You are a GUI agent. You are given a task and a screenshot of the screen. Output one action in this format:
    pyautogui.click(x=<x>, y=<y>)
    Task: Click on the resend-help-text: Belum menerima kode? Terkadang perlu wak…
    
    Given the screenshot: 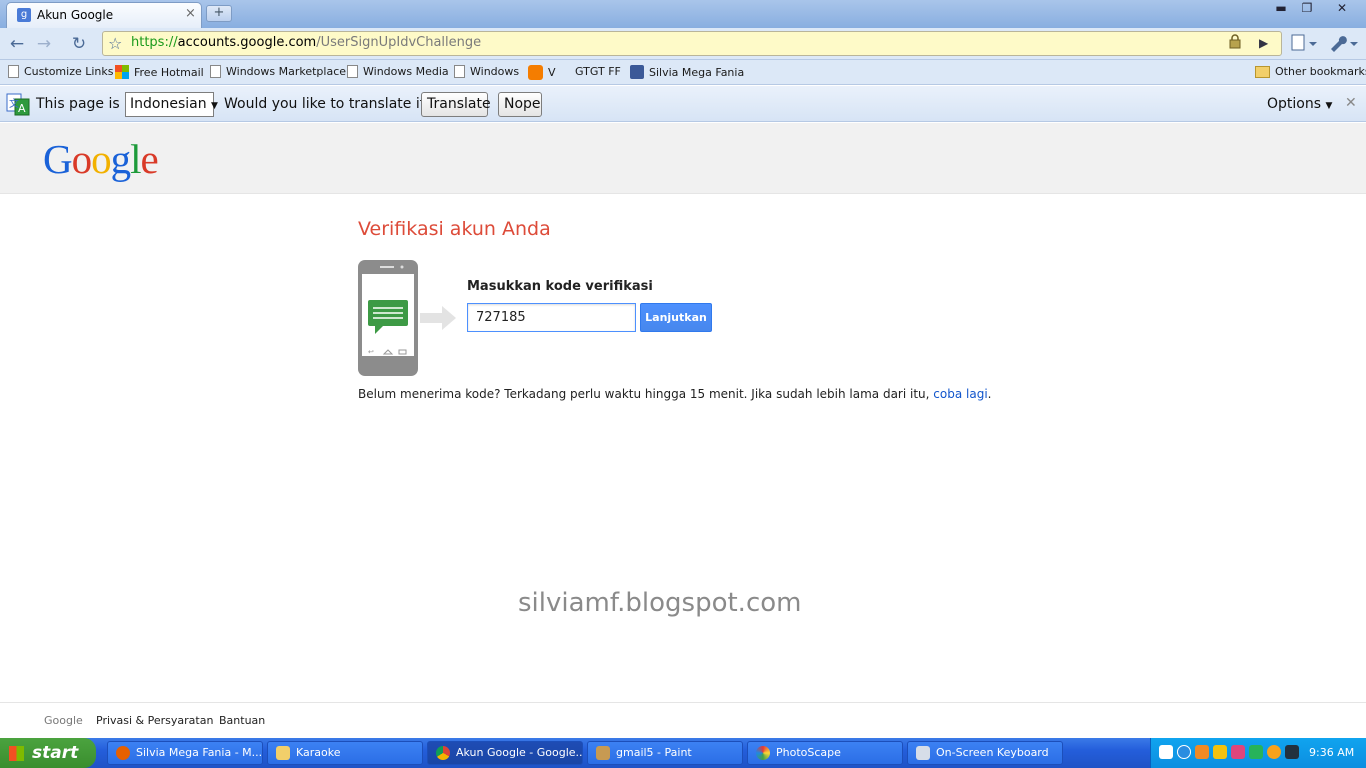 What is the action you would take?
    pyautogui.click(x=675, y=394)
    